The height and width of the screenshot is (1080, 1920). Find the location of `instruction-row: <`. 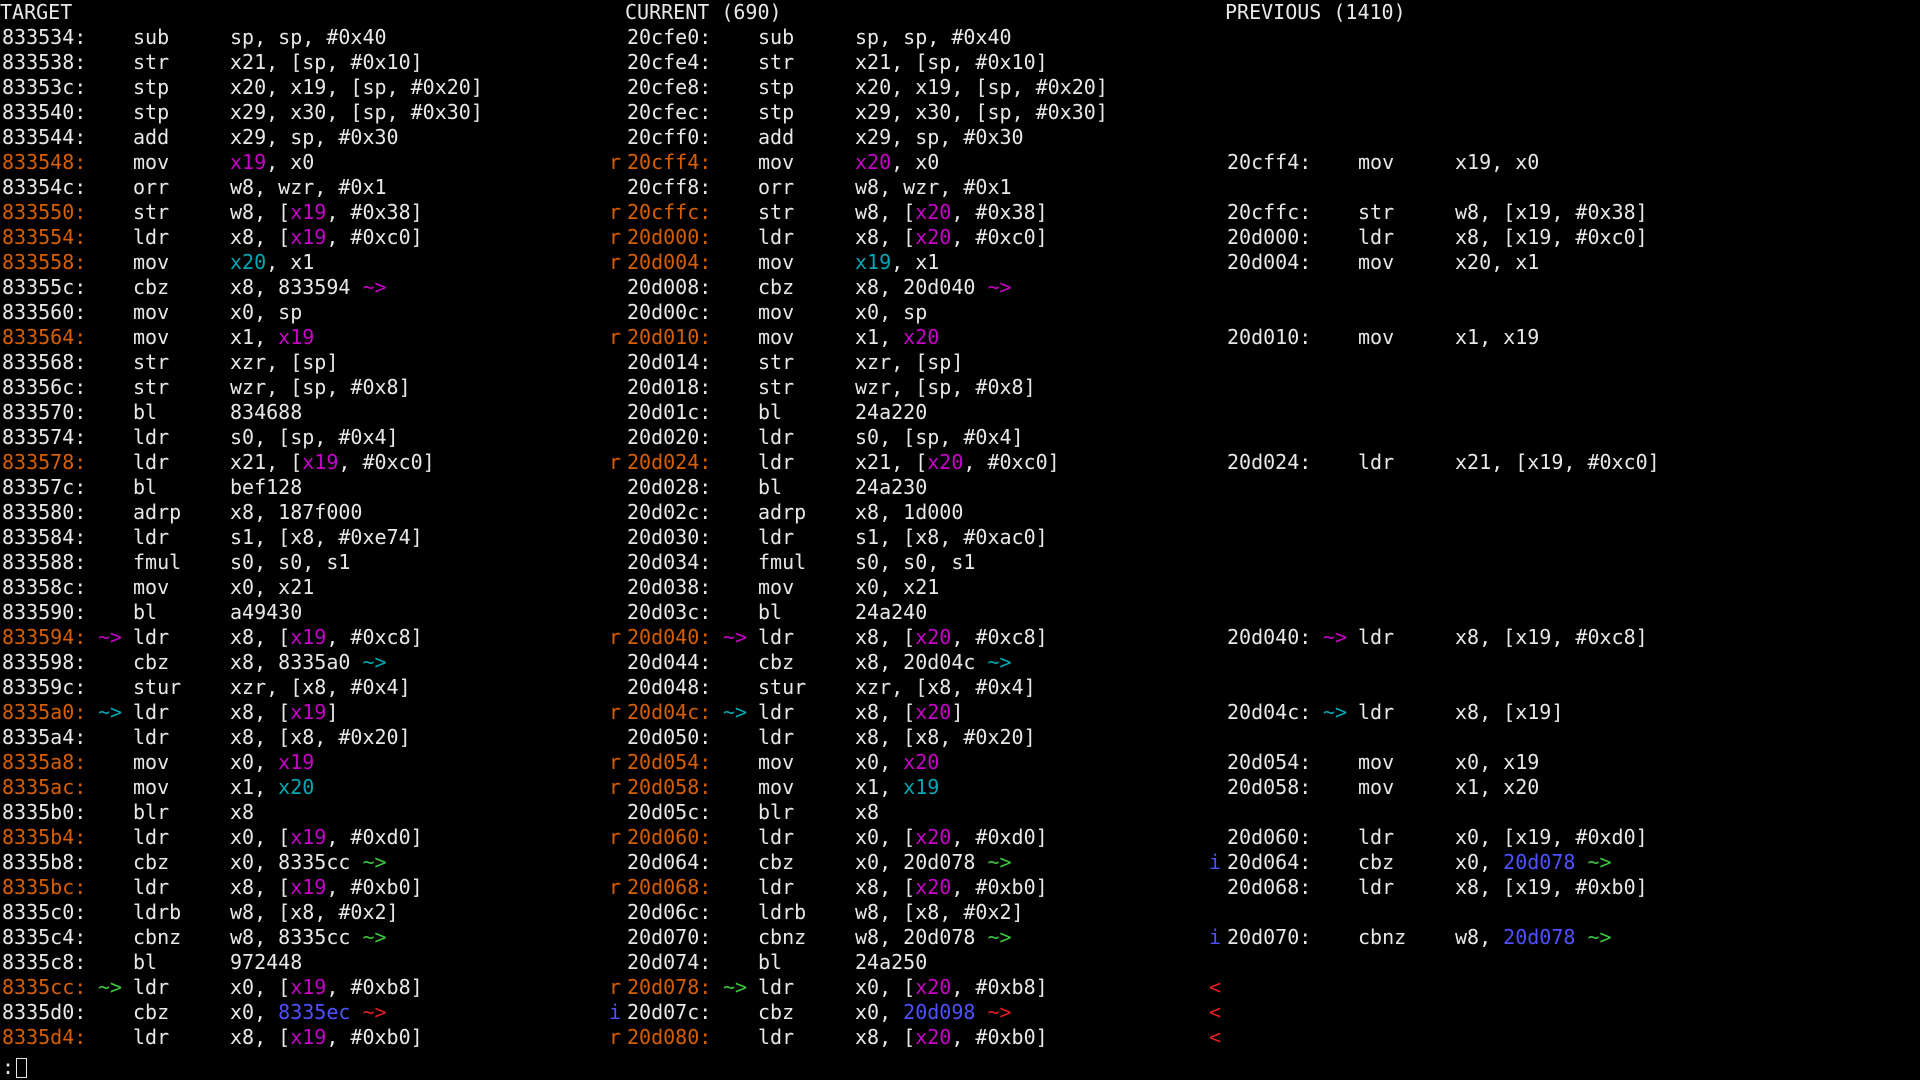

instruction-row: < is located at coordinates (1307, 987).